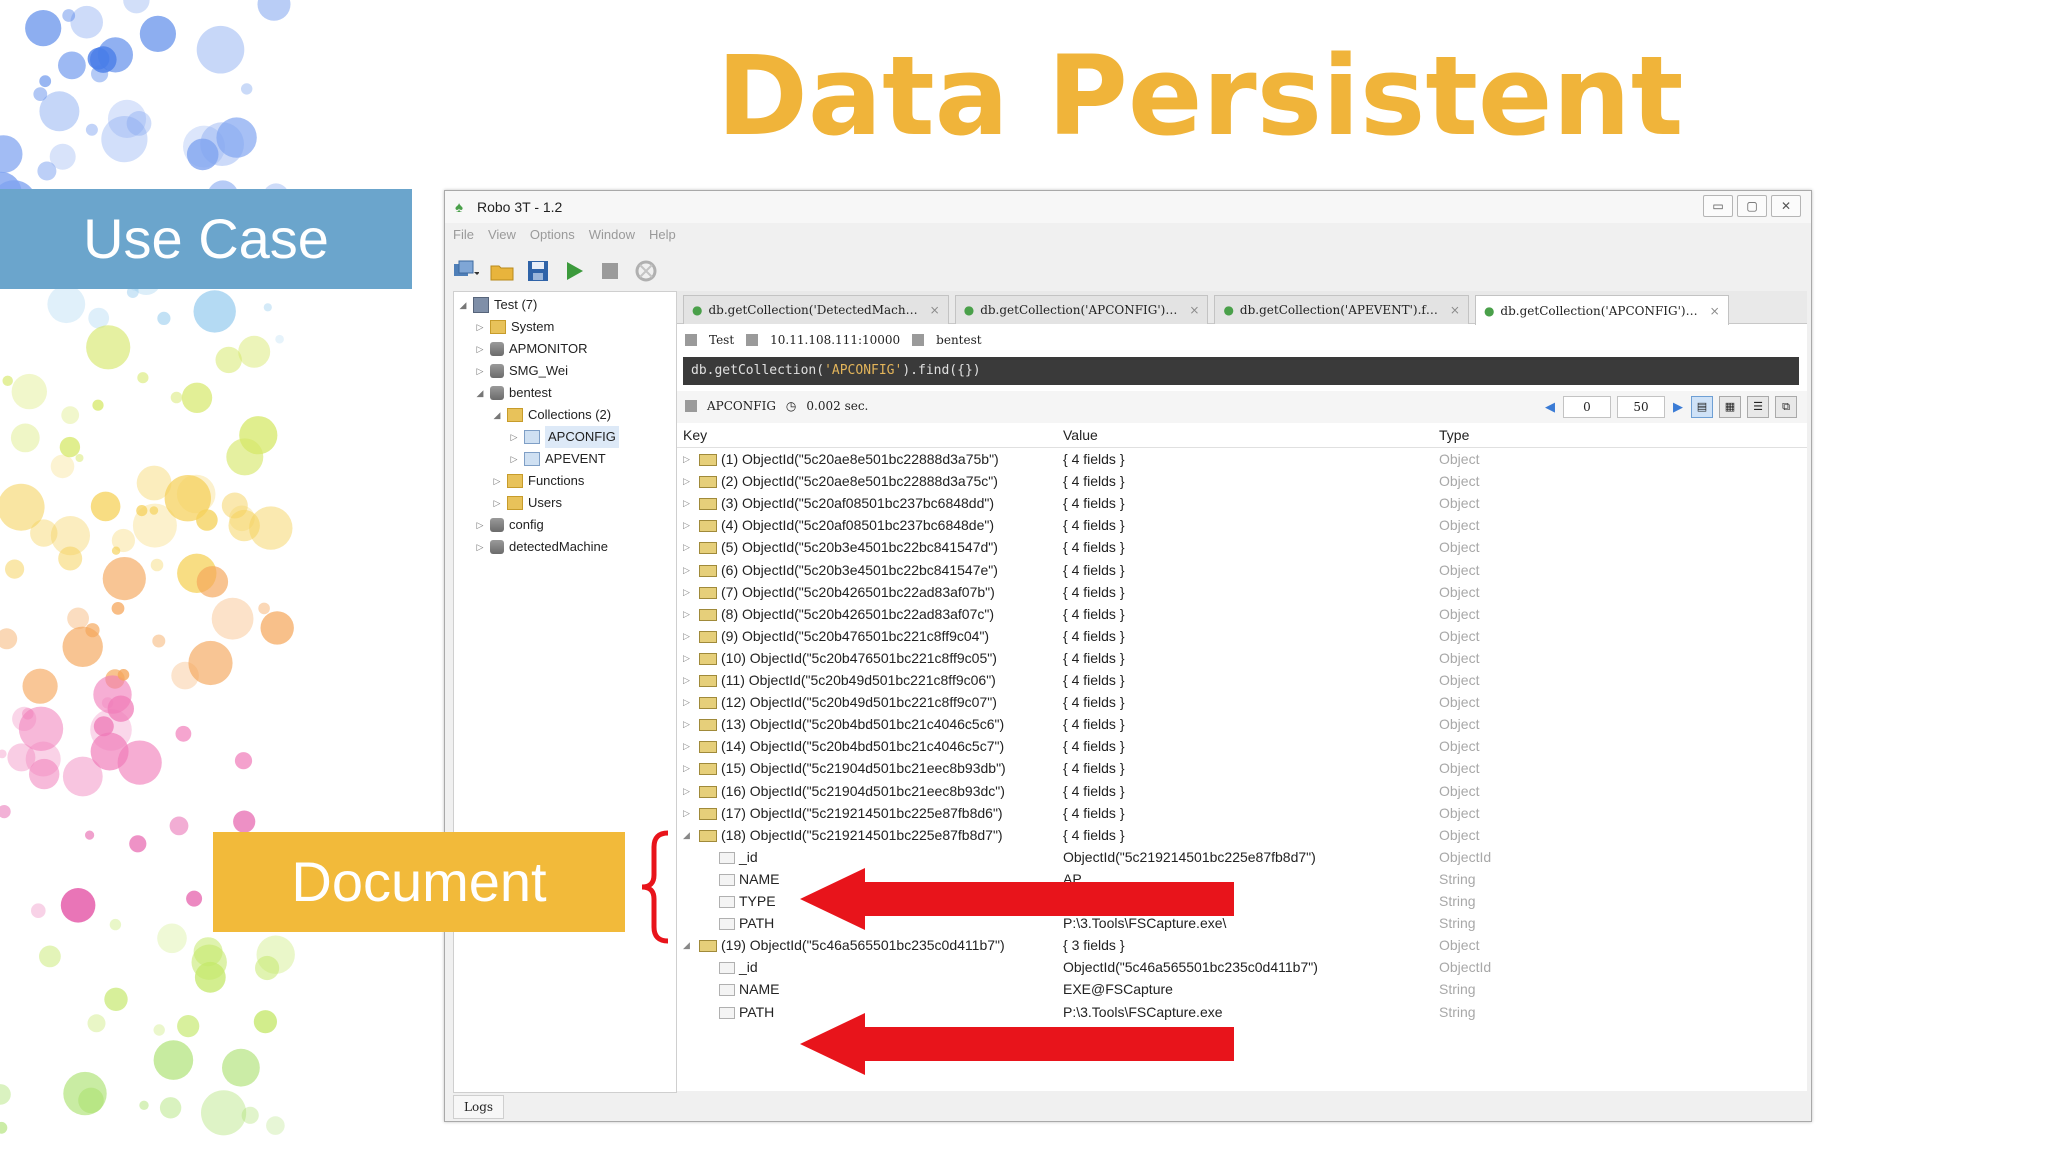 The image size is (2048, 1152). Describe the element at coordinates (509, 525) in the screenshot. I see `tree-item: ▷ config` at that location.